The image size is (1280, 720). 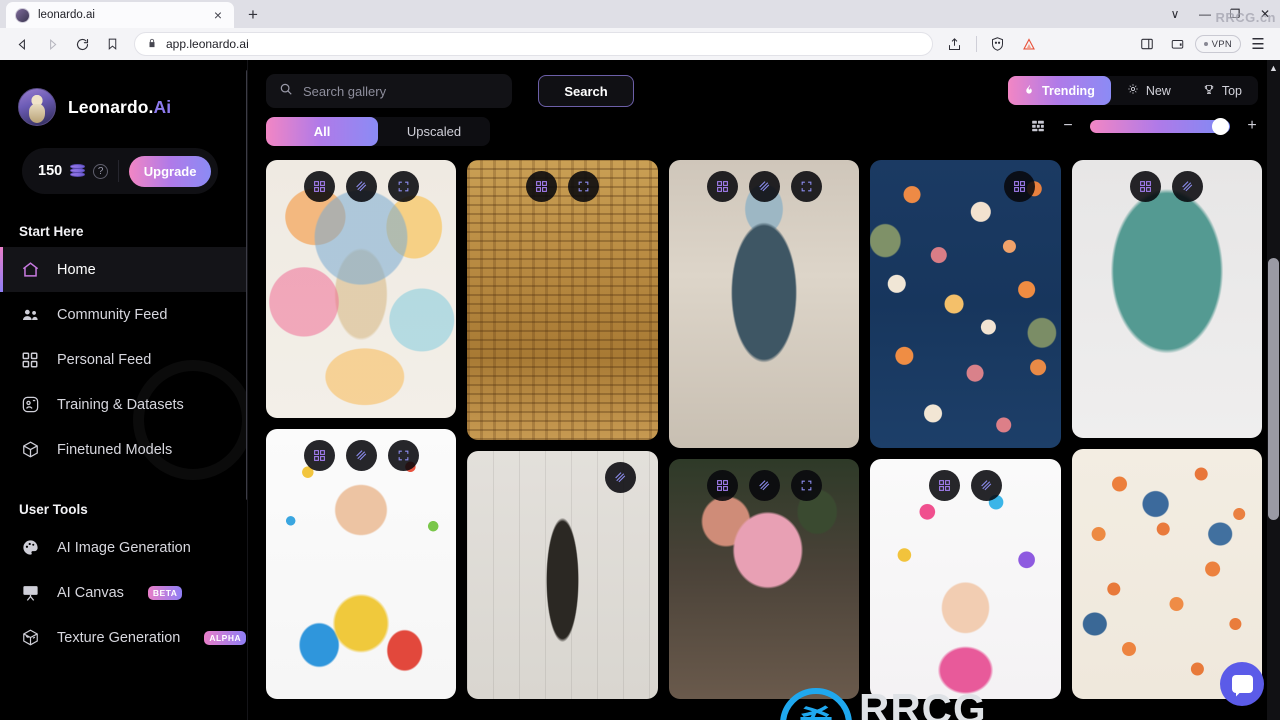 I want to click on gallery-column, so click(x=764, y=429).